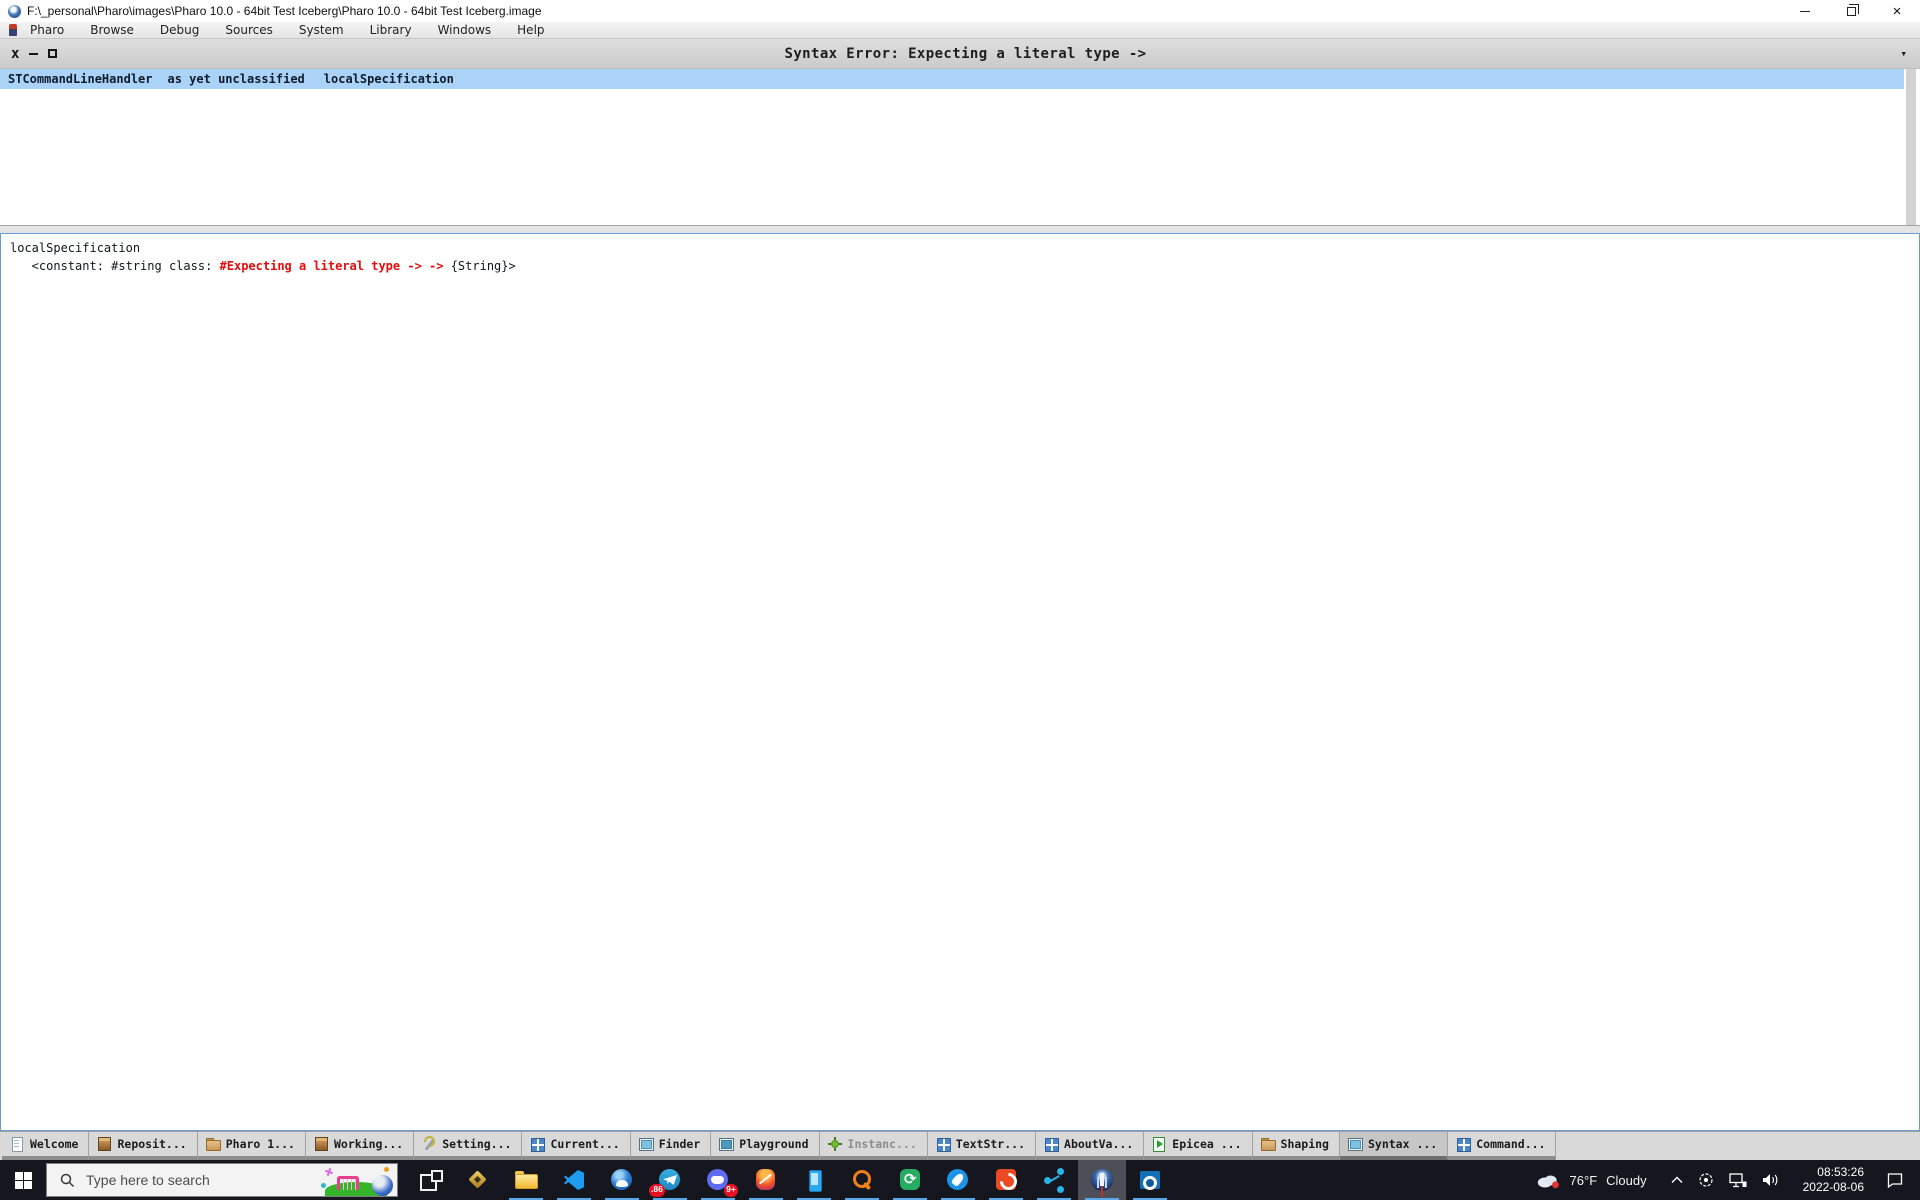 The width and height of the screenshot is (1920, 1200). I want to click on taskbar-app-button-pharo, so click(1102, 1180).